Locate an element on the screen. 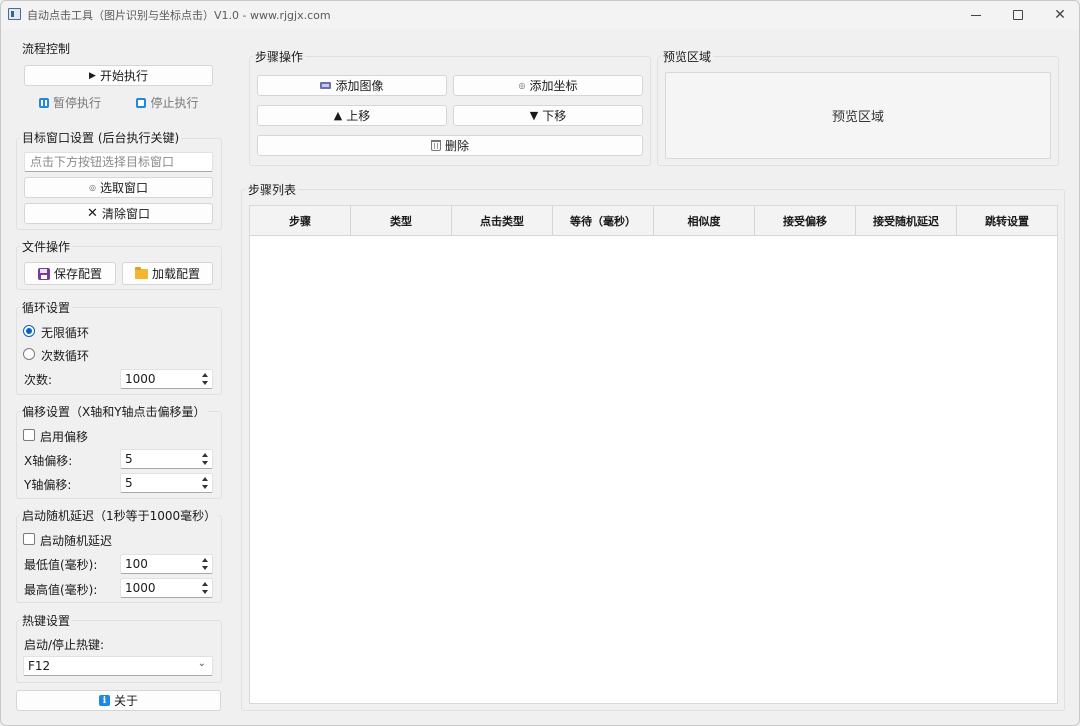 The width and height of the screenshot is (1080, 726). x-offset-label: X轴偏移: is located at coordinates (48, 461).